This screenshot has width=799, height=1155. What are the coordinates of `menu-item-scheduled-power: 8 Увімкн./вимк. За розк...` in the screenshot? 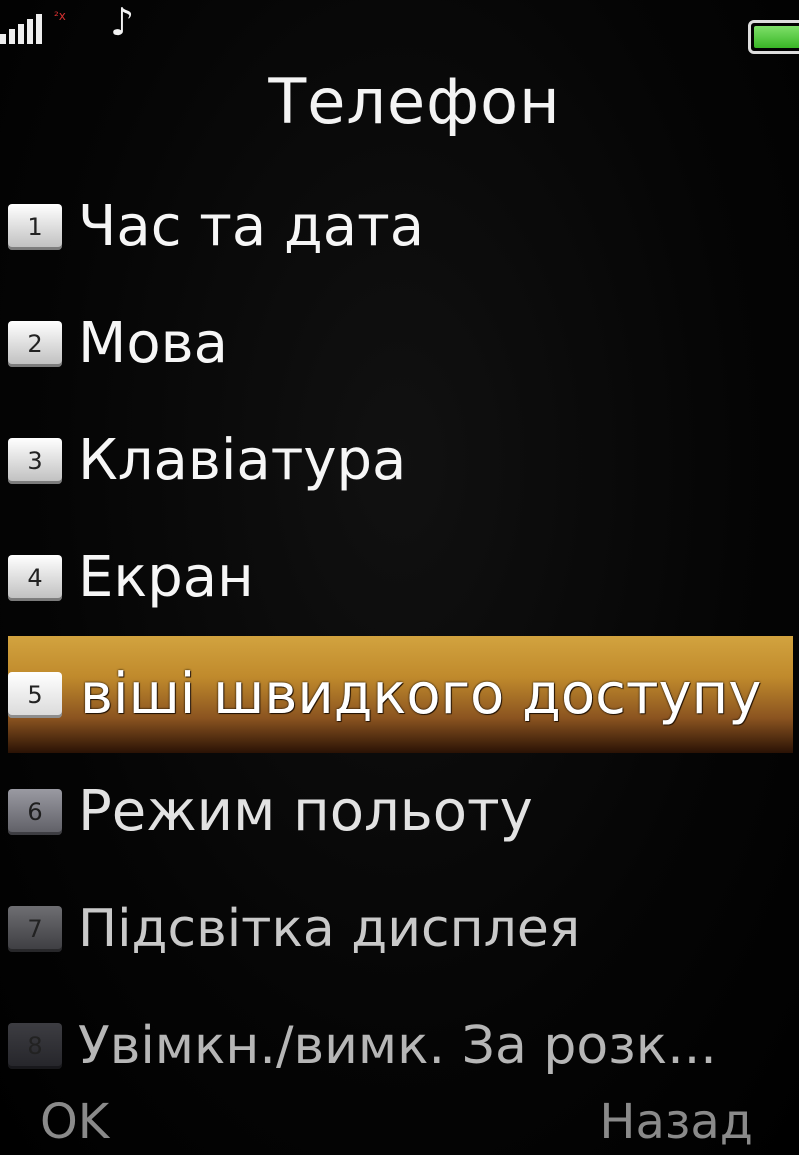 It's located at (399, 1045).